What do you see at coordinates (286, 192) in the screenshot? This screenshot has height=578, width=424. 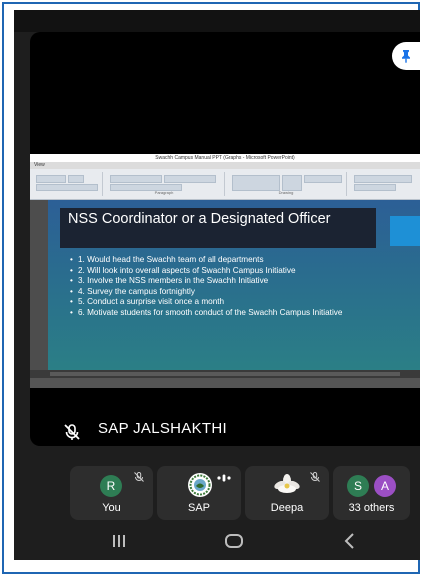 I see `ribbon-group-label: Drawing` at bounding box center [286, 192].